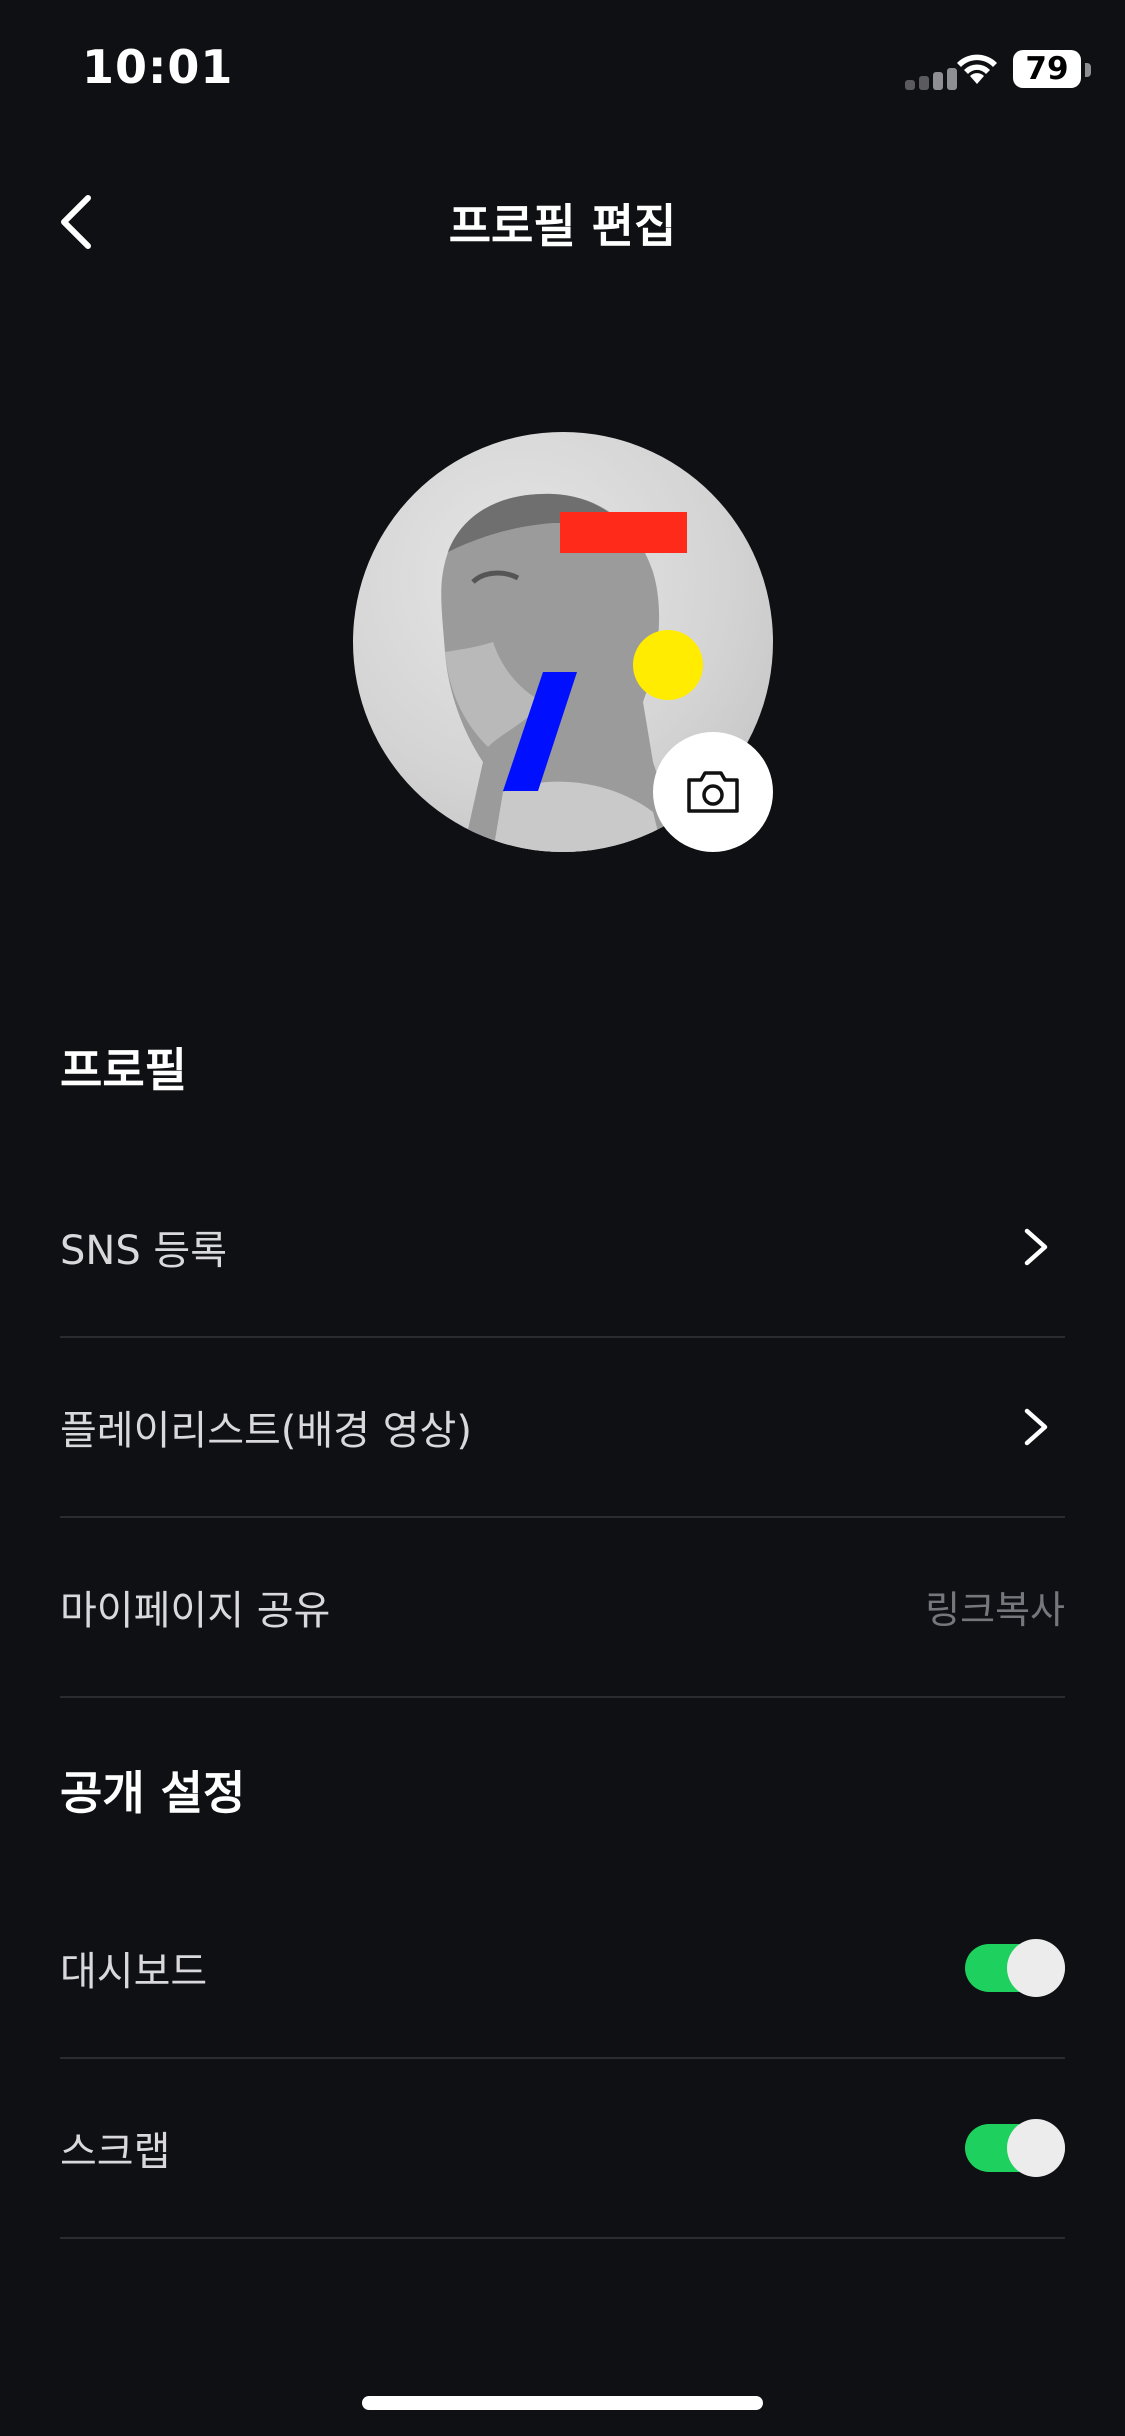  I want to click on row-label: 스크랩, so click(115, 2151).